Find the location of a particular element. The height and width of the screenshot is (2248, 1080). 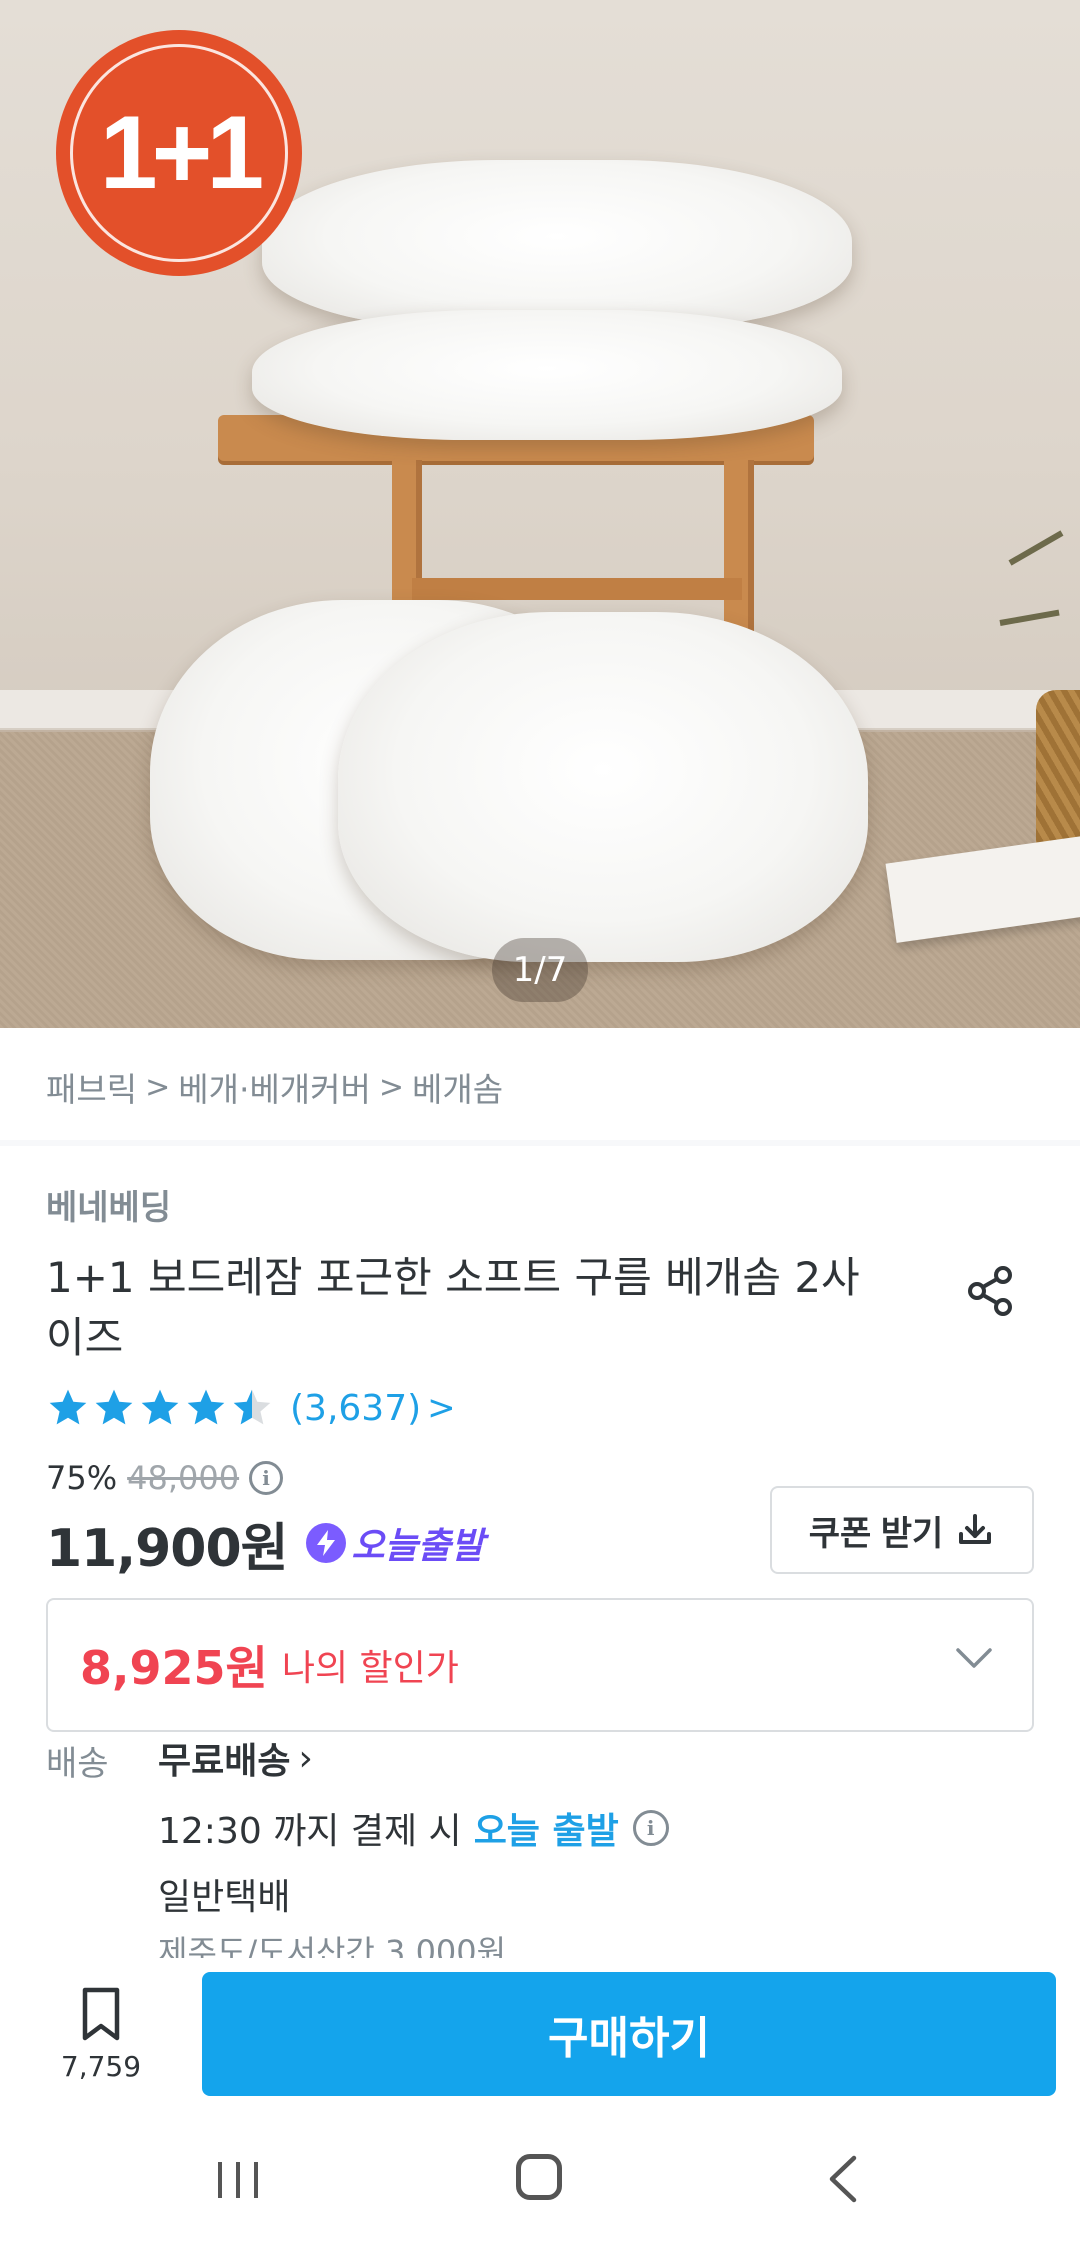

breadcrumb: 패브릭 > 베개·베개커버 > 베개솜 is located at coordinates (274, 1087).